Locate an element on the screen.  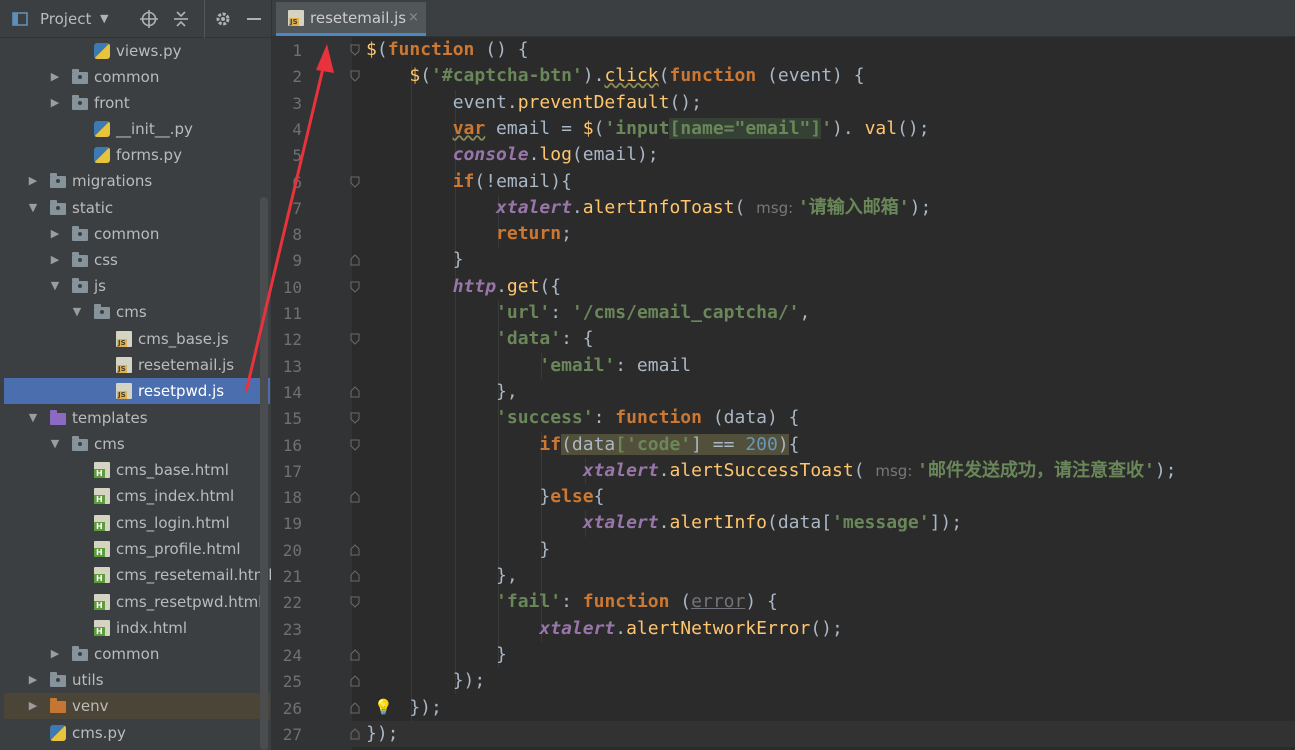
tree-item-label: js is located at coordinates (100, 286).